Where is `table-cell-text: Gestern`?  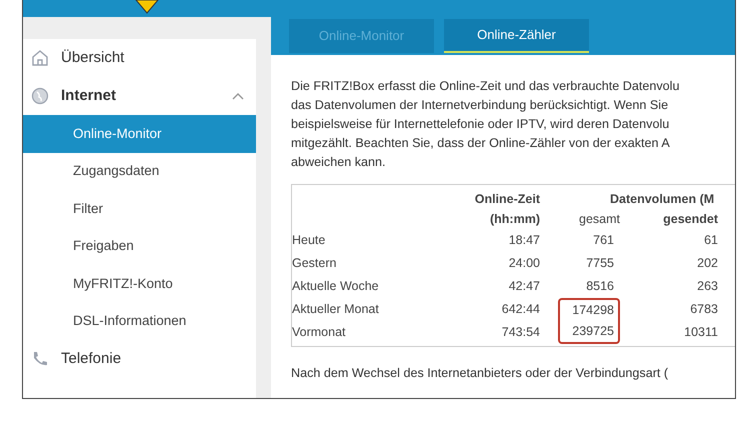
table-cell-text: Gestern is located at coordinates (315, 263).